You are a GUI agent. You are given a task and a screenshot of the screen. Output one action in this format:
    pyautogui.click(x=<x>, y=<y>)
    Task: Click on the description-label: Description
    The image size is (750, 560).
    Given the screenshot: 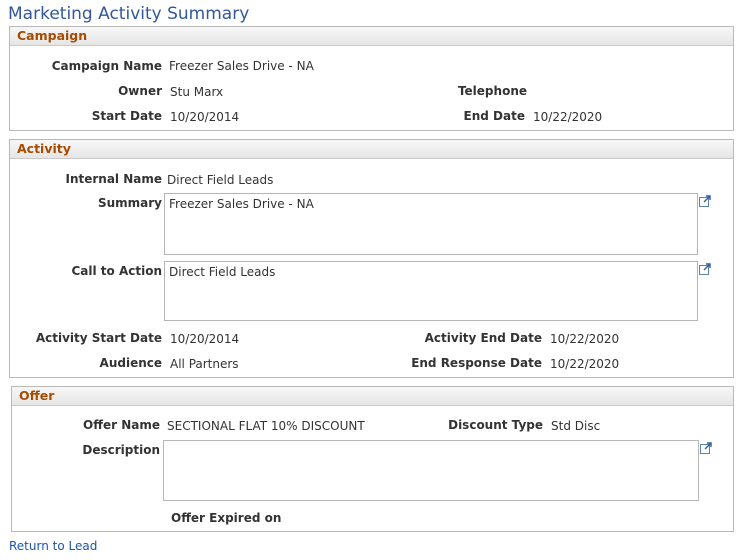 What is the action you would take?
    pyautogui.click(x=121, y=450)
    